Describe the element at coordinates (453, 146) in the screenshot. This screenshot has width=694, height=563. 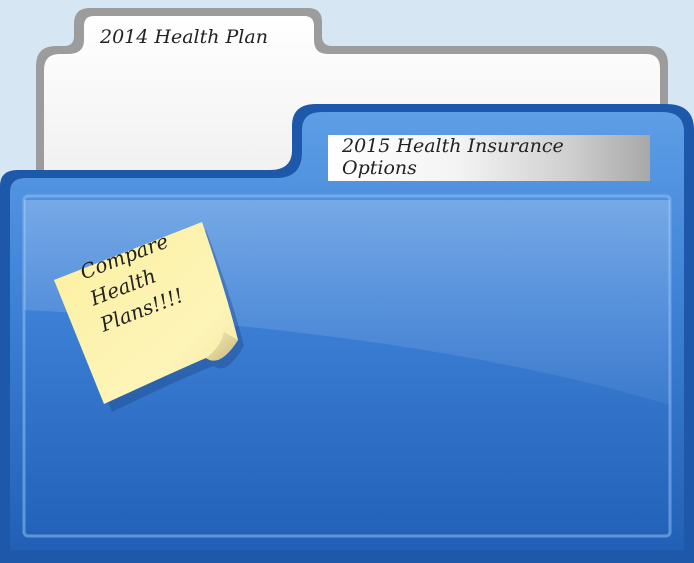
I see `front-folder-label-line-1: 2015 Health Insurance` at that location.